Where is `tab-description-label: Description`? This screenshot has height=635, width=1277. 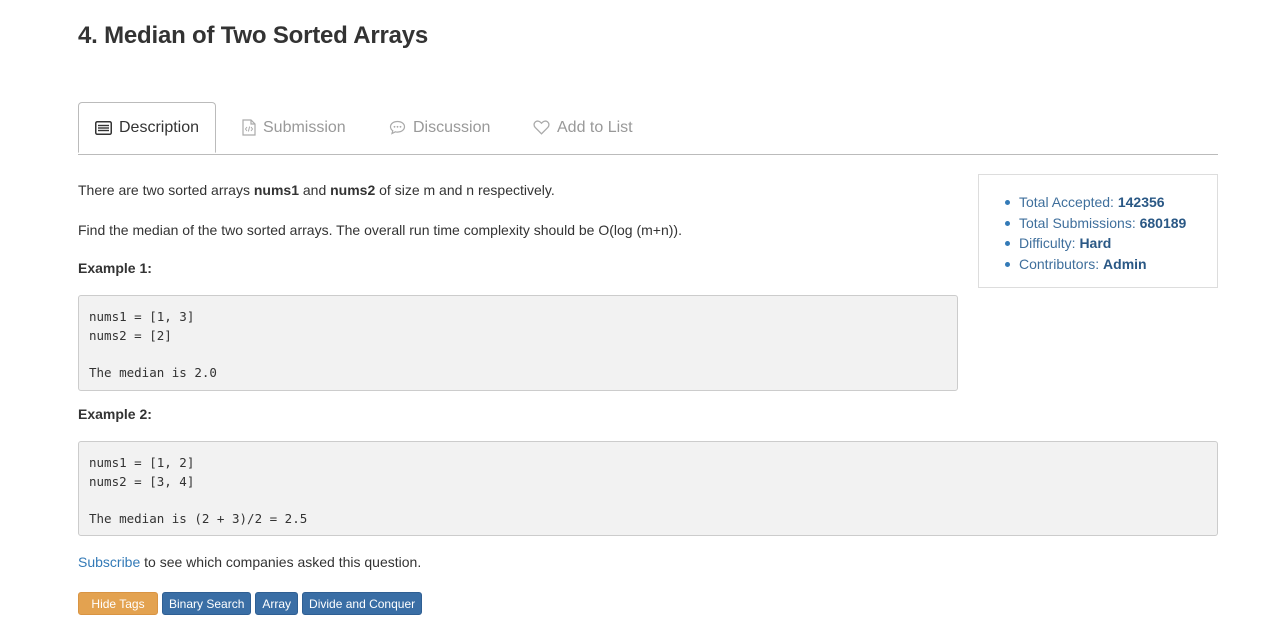 tab-description-label: Description is located at coordinates (159, 127).